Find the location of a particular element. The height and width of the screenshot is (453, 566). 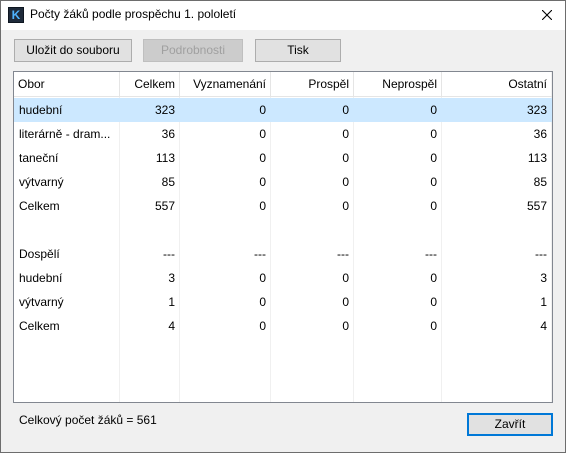

column-header-ostatni: Ostatní is located at coordinates (496, 84).